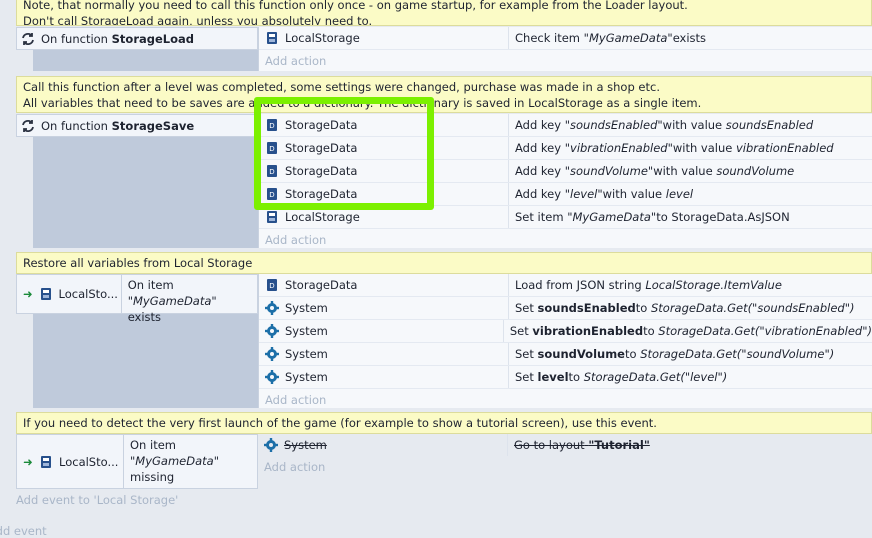 The height and width of the screenshot is (538, 872). Describe the element at coordinates (755, 171) in the screenshot. I see `action-value: soundVolume` at that location.